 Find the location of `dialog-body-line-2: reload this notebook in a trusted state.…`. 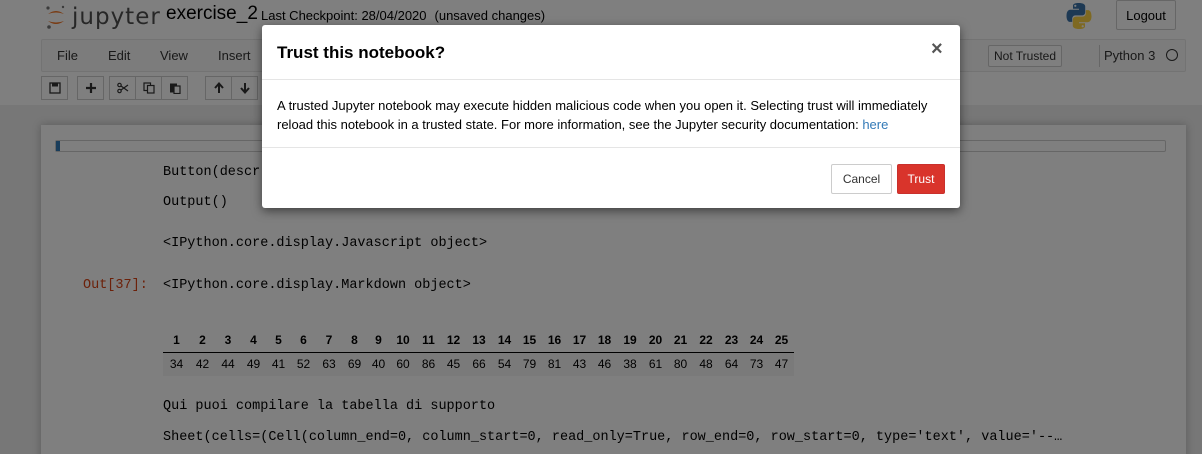

dialog-body-line-2: reload this notebook in a trusted state.… is located at coordinates (570, 124).